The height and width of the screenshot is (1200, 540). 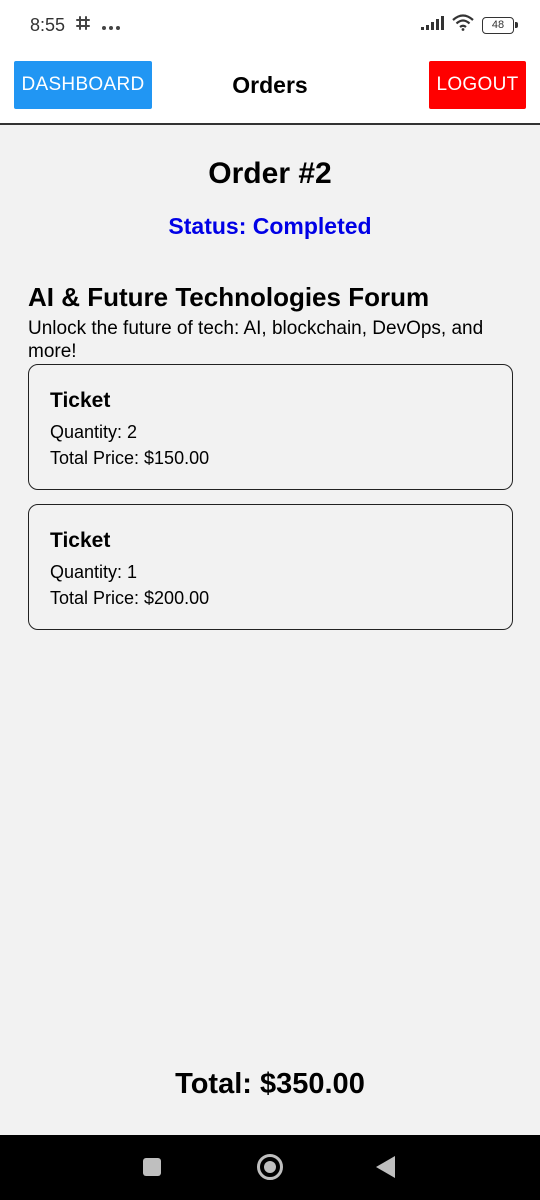 What do you see at coordinates (463, 25) in the screenshot?
I see `wifi-icon` at bounding box center [463, 25].